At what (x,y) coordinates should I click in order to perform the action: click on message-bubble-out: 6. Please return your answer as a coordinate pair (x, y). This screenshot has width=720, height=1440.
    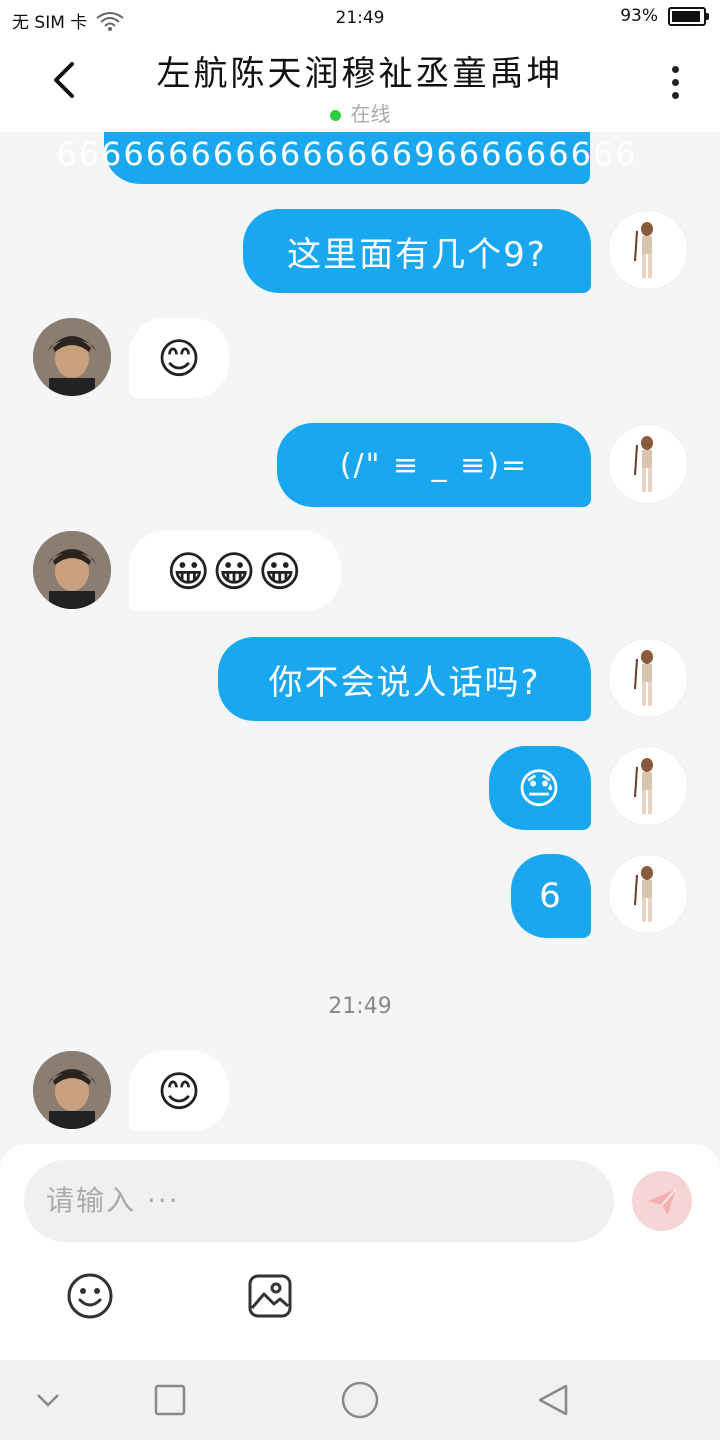
    Looking at the image, I should click on (551, 896).